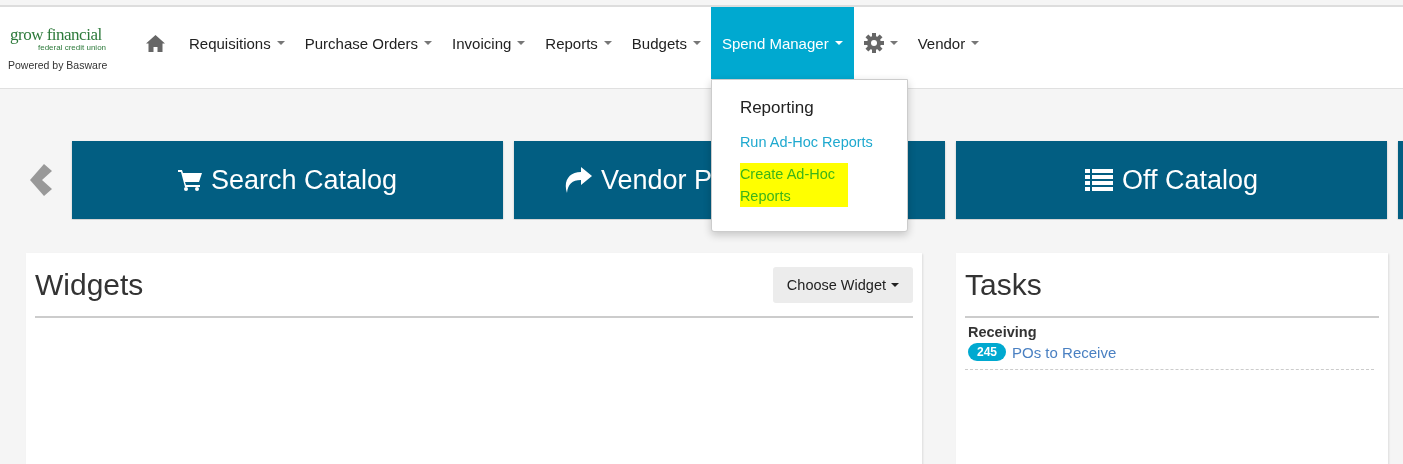 This screenshot has height=464, width=1403. I want to click on panel-title: Widgets, so click(89, 284).